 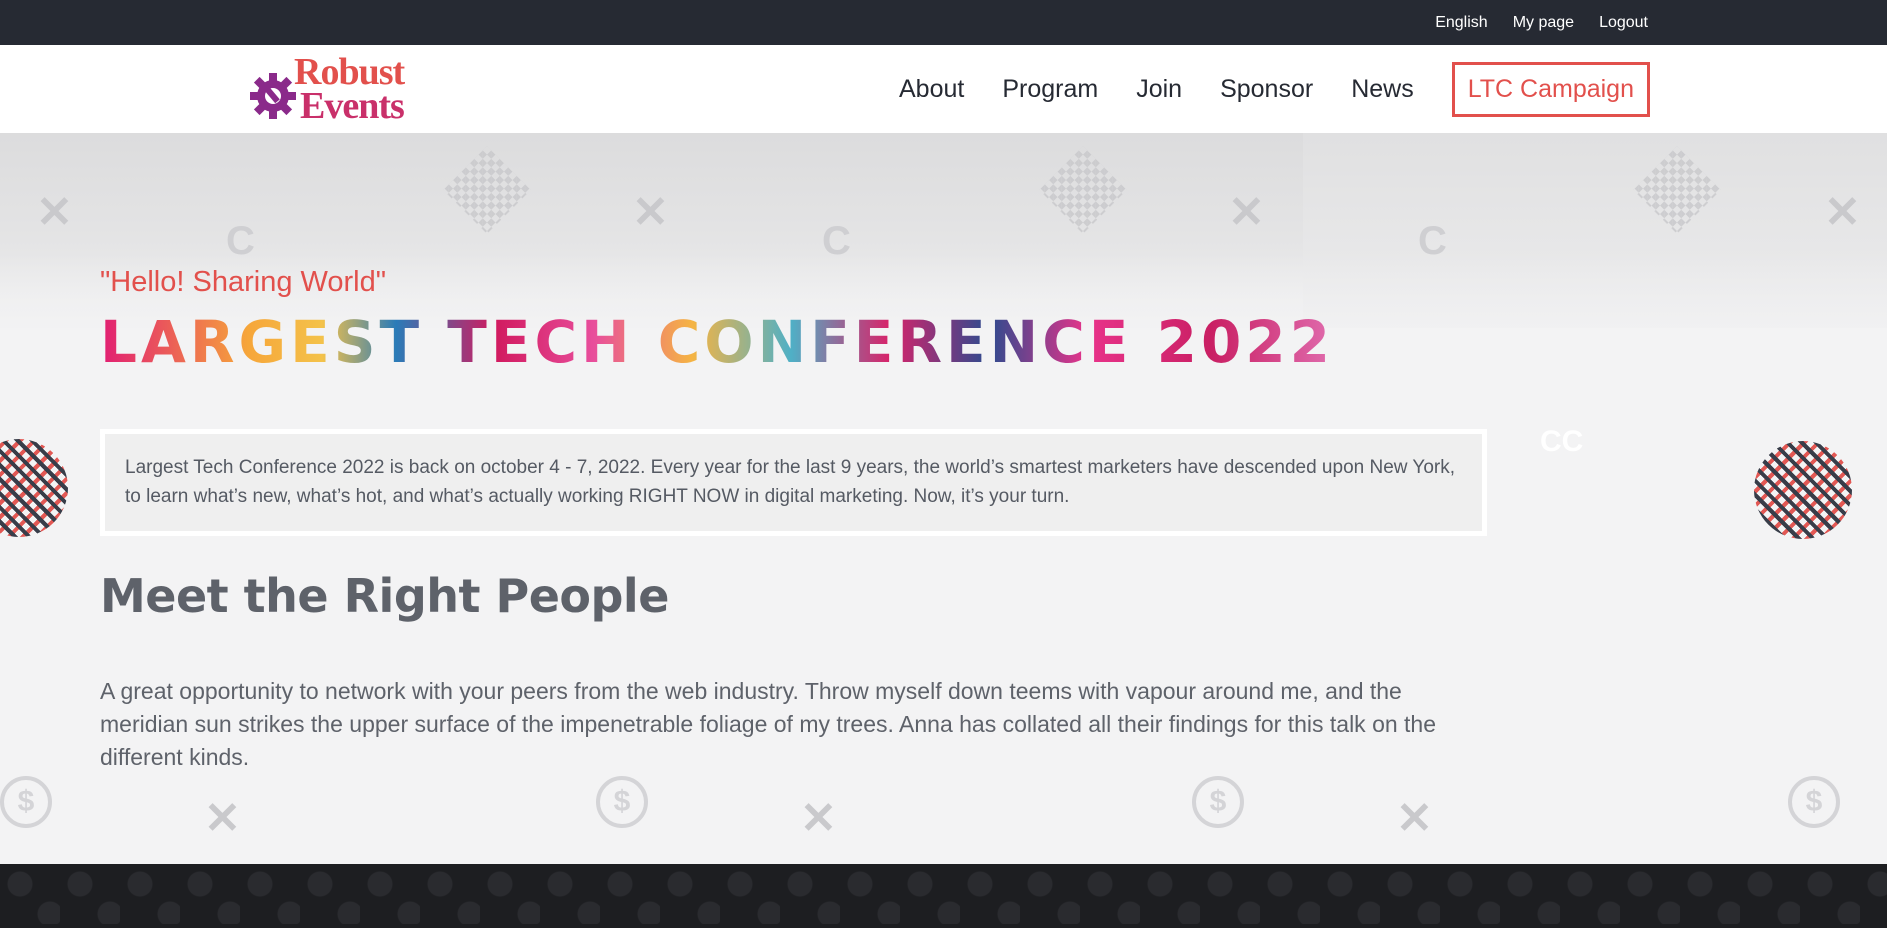 I want to click on robust-events-logo: Robust Events, so click(x=338, y=89).